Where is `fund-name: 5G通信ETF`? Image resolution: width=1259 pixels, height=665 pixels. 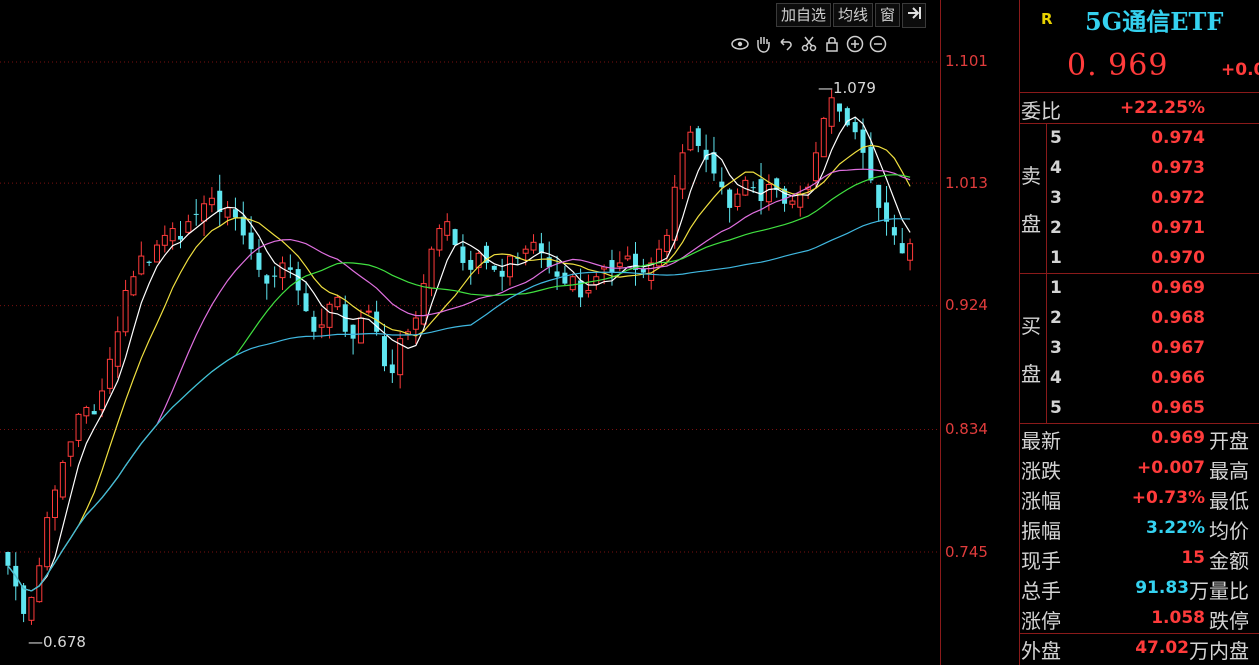 fund-name: 5G通信ETF is located at coordinates (1154, 21).